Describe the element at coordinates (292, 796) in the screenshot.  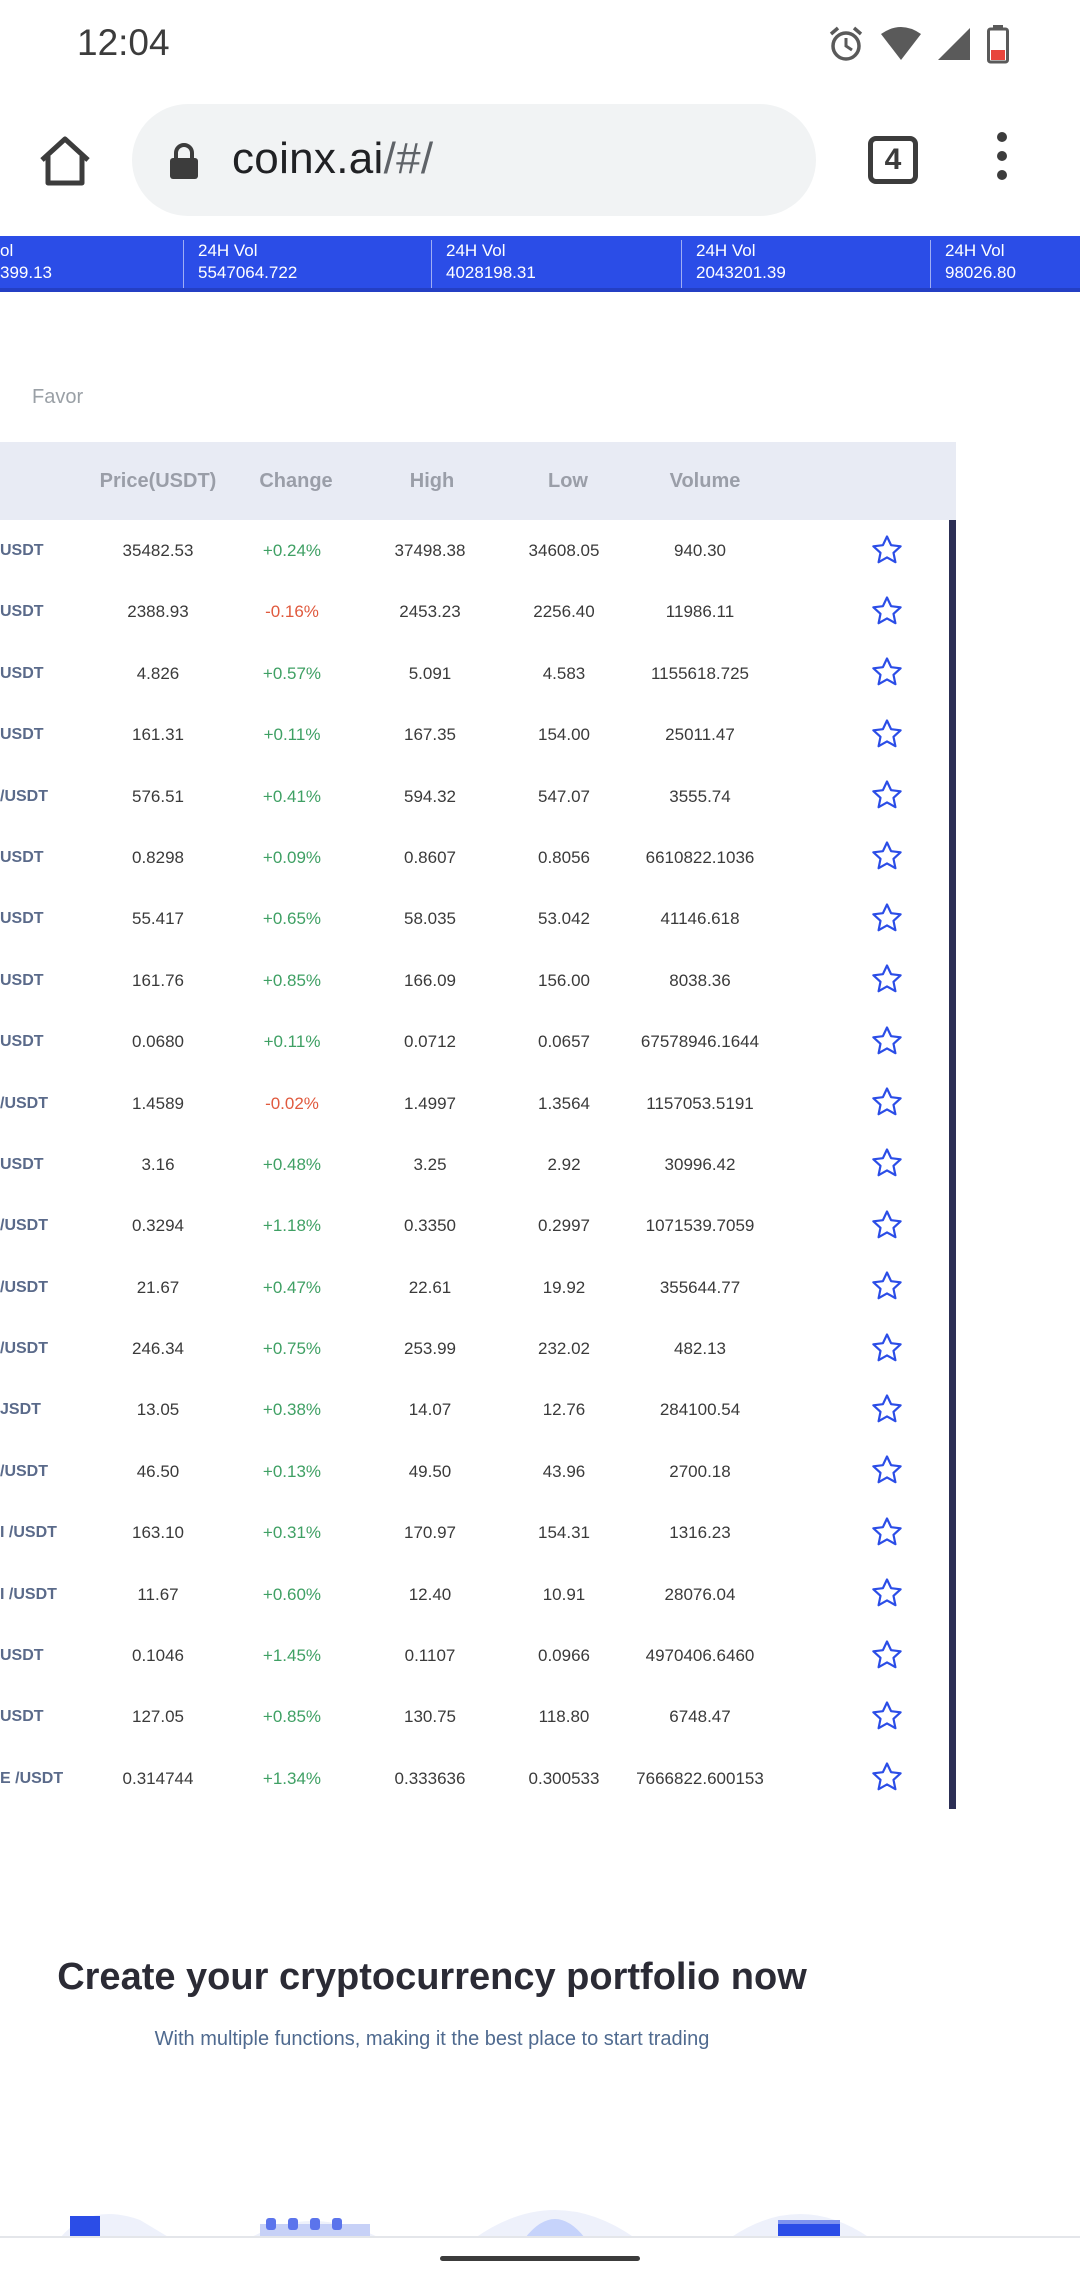
I see `change-cell: +0.41%` at that location.